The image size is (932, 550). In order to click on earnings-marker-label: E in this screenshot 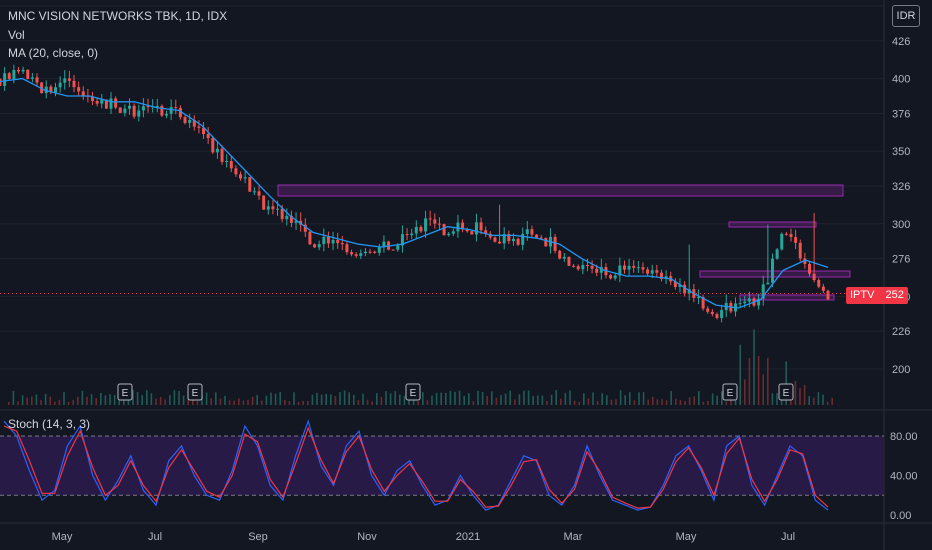, I will do `click(413, 393)`.